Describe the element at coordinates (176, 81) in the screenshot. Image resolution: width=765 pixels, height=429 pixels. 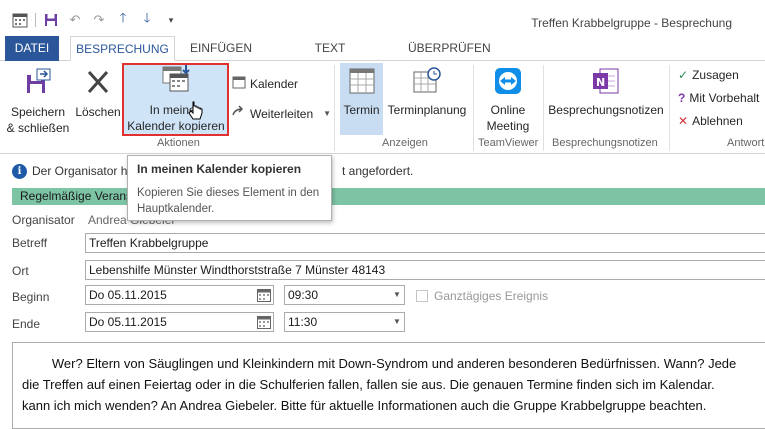
I see `copy-calendar-icon` at that location.